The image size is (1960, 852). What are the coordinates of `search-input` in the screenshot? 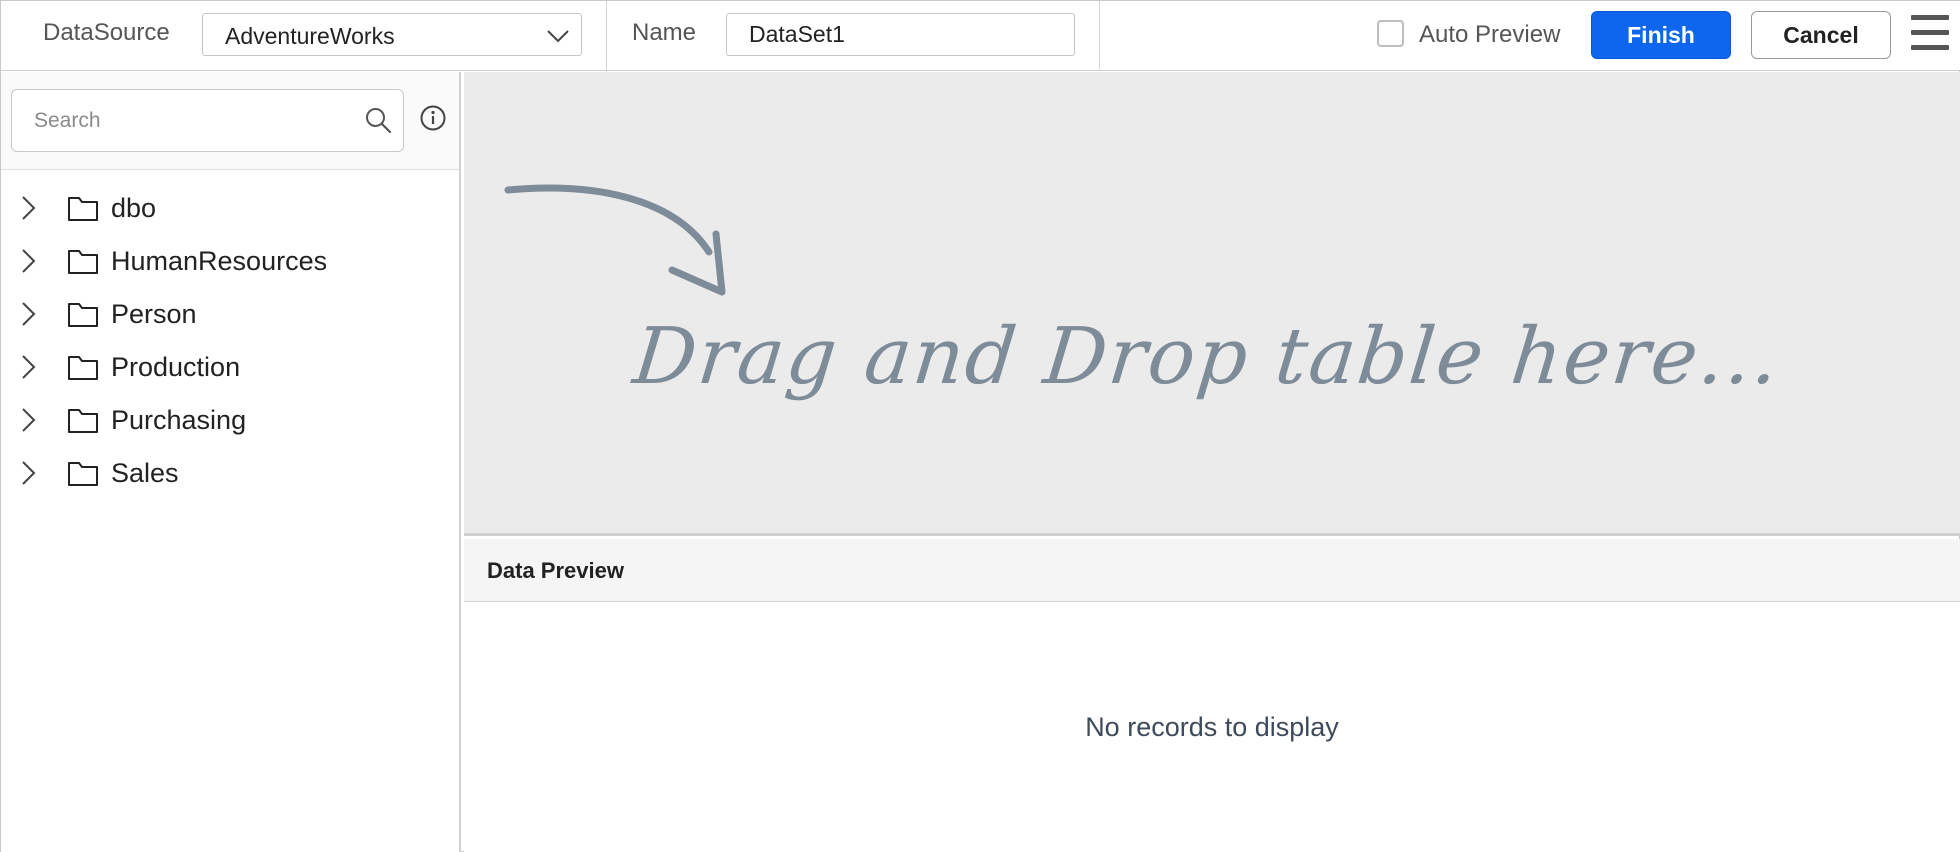 It's located at (183, 120).